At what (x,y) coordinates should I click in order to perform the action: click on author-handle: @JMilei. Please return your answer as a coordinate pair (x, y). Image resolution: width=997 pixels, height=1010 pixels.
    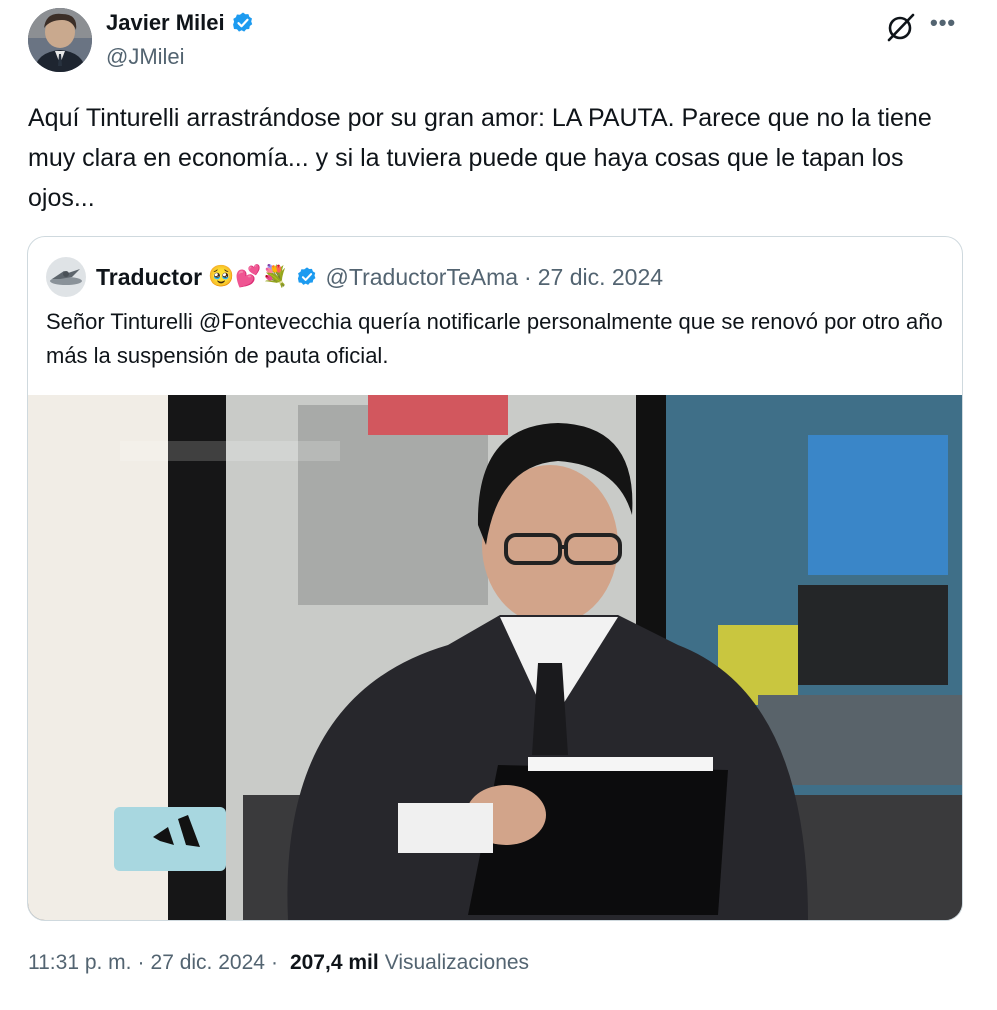
    Looking at the image, I should click on (180, 57).